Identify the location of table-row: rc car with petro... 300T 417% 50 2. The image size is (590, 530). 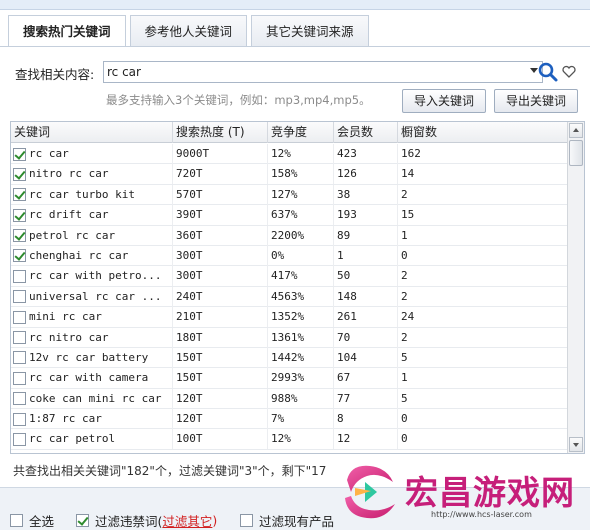
(289, 276).